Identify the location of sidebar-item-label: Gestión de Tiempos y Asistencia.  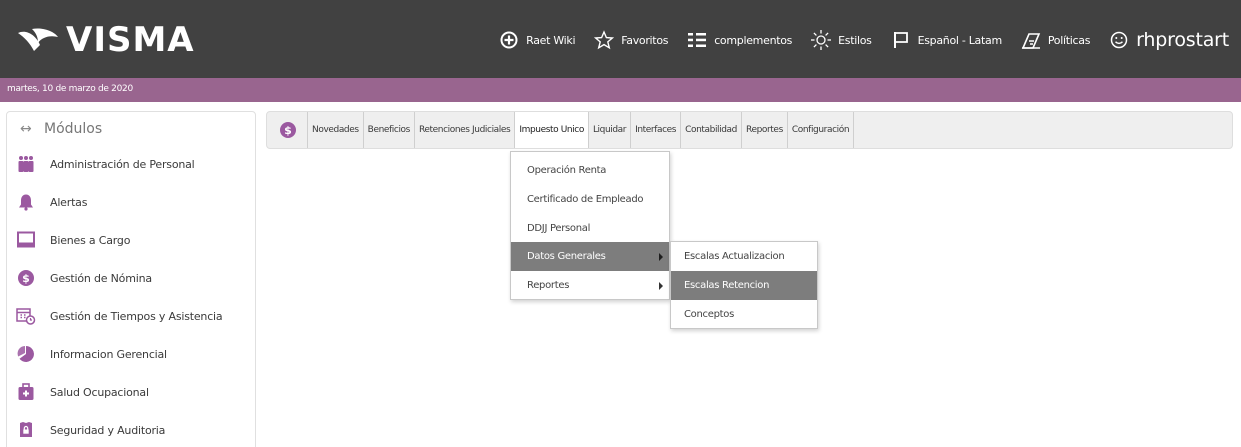
(136, 316).